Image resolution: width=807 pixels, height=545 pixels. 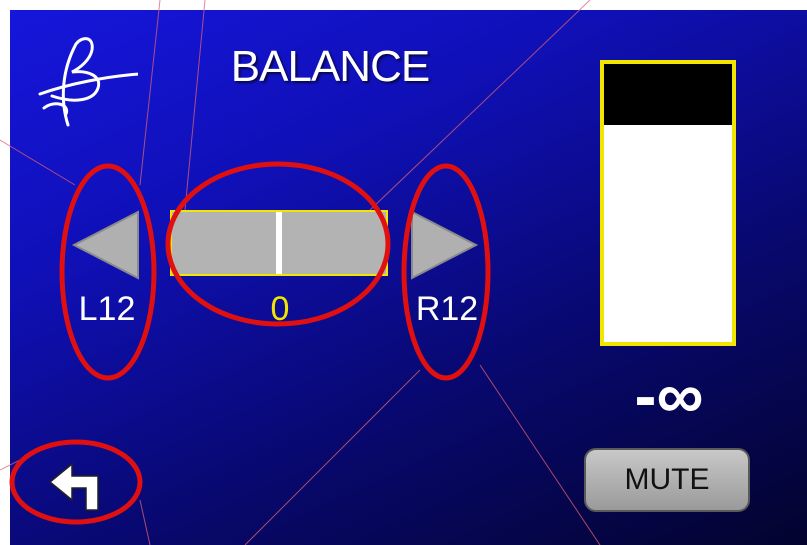 I want to click on back-button, so click(x=80, y=480).